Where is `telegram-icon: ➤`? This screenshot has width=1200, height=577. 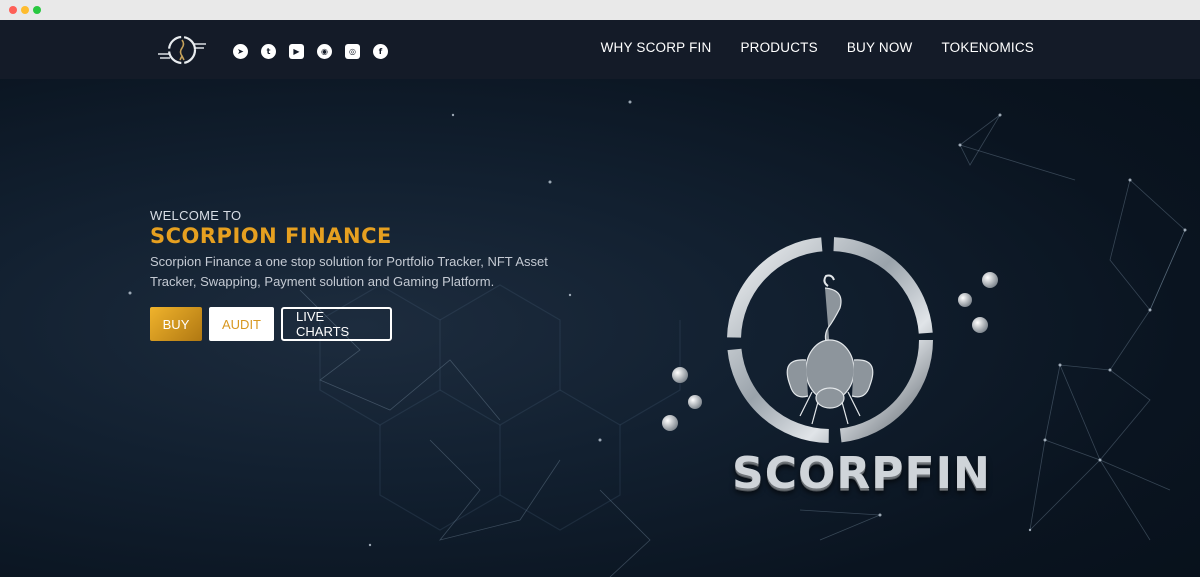 telegram-icon: ➤ is located at coordinates (240, 51).